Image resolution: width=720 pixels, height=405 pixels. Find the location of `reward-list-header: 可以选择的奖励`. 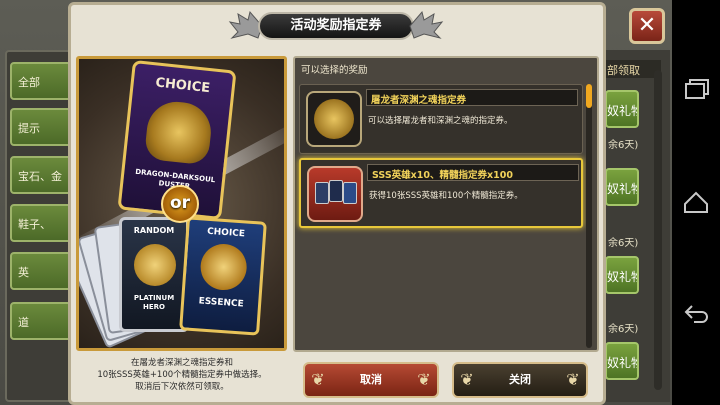

reward-list-header: 可以选择的奖励 is located at coordinates (334, 70).